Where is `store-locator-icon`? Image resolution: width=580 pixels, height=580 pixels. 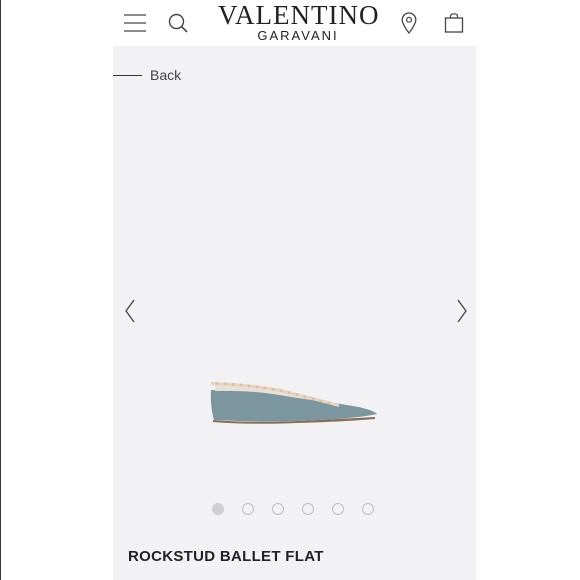 store-locator-icon is located at coordinates (409, 23).